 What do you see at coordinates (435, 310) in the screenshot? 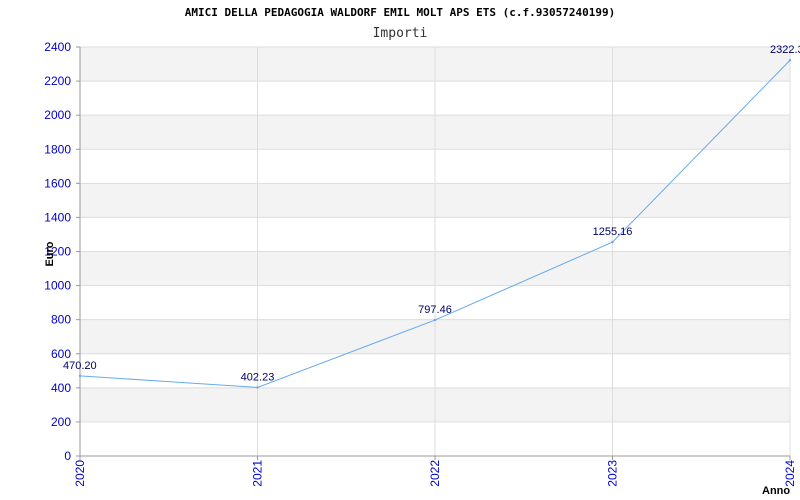
I see `data-label: 797.46` at bounding box center [435, 310].